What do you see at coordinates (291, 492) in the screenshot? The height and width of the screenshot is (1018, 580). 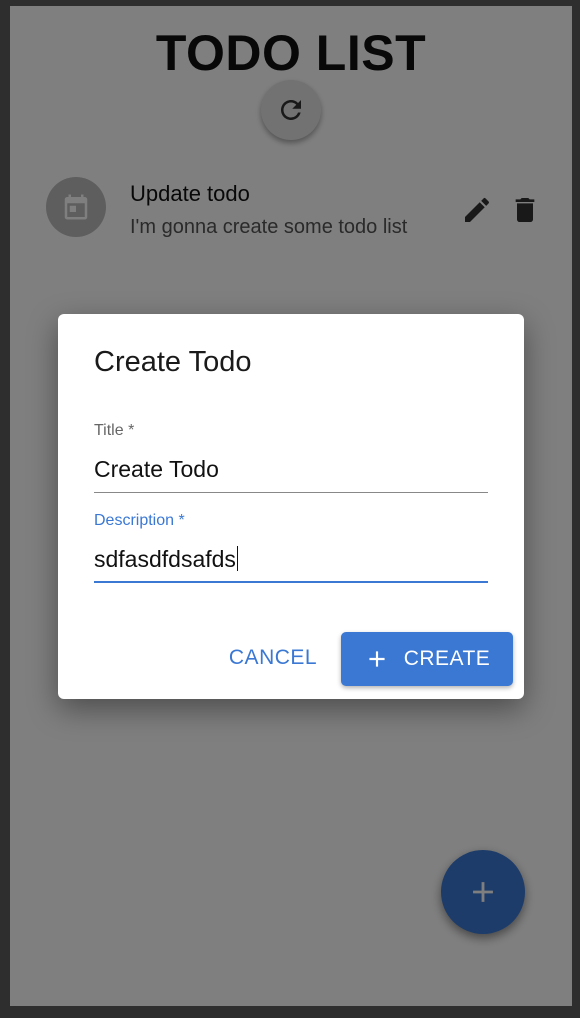 I see `title-input-underline` at bounding box center [291, 492].